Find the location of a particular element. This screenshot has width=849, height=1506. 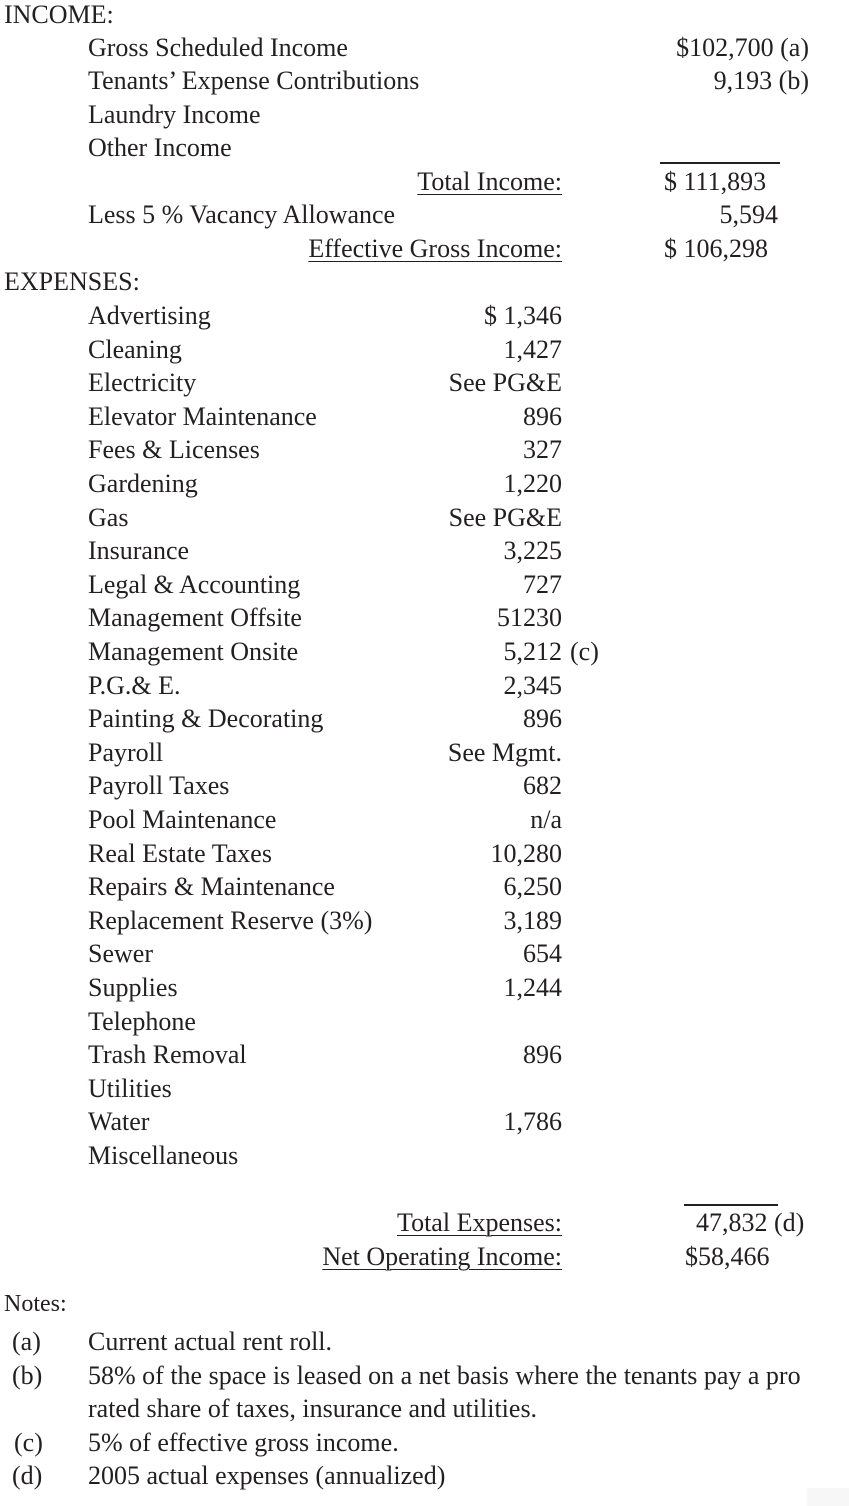

income-value-tenant-contributions: 9,193 (b) is located at coordinates (761, 80).